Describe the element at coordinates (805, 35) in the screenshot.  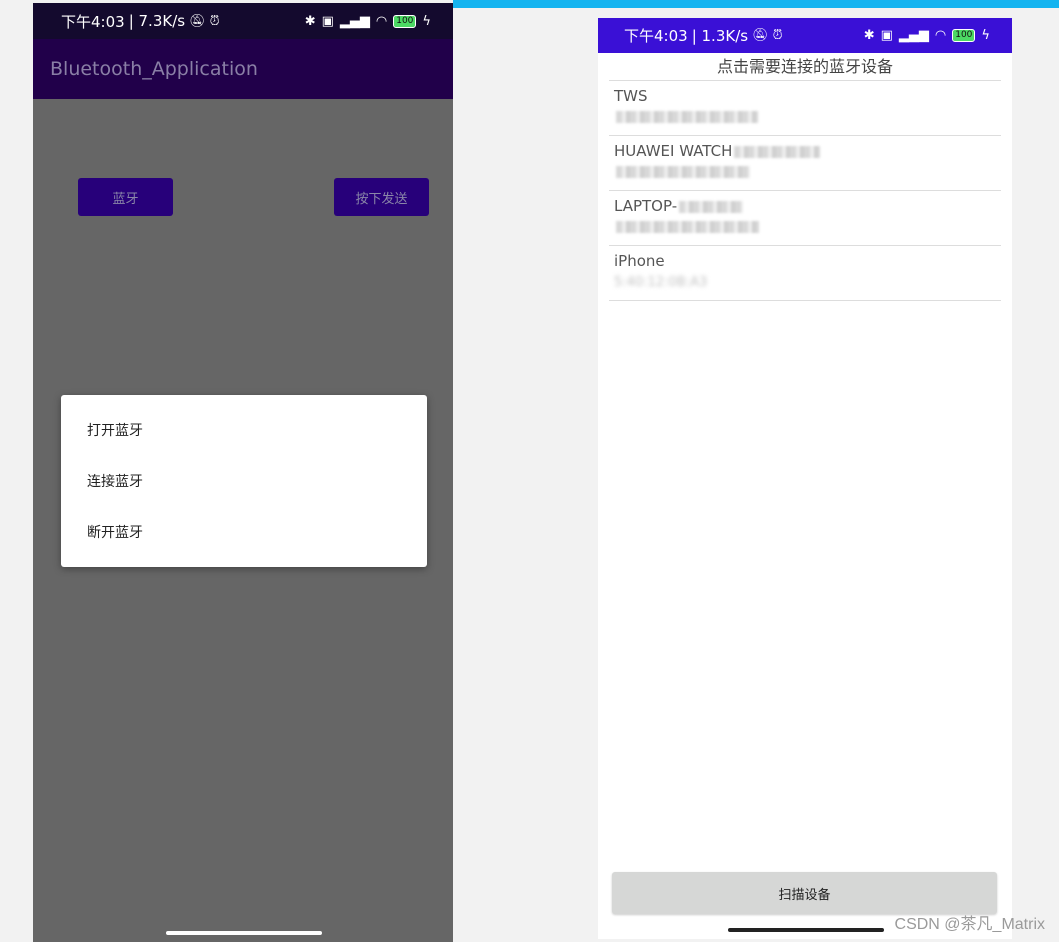
I see `status-bar: 下午4:03 | 1.3K/s 🔕︎ ⏰︎ ✱ ▣ ▂▄▆ ◠ 100 ϟ` at that location.